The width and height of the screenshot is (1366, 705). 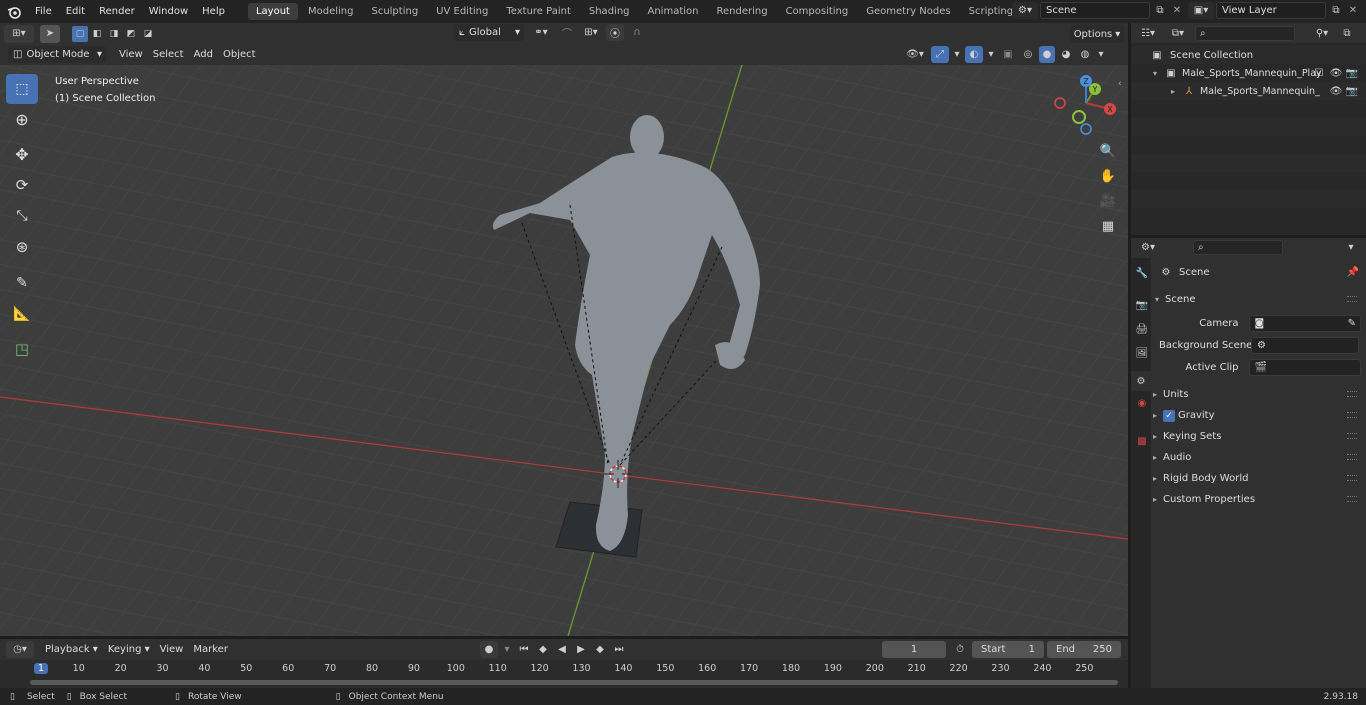 I want to click on menu-file: File, so click(x=43, y=11).